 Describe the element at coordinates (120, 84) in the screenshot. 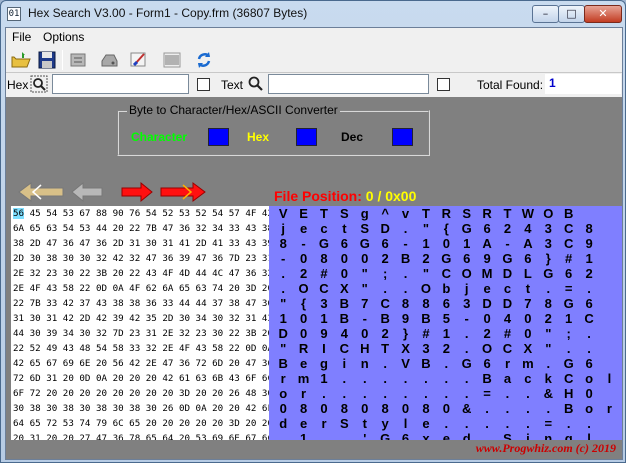

I see `hex-search-input` at that location.